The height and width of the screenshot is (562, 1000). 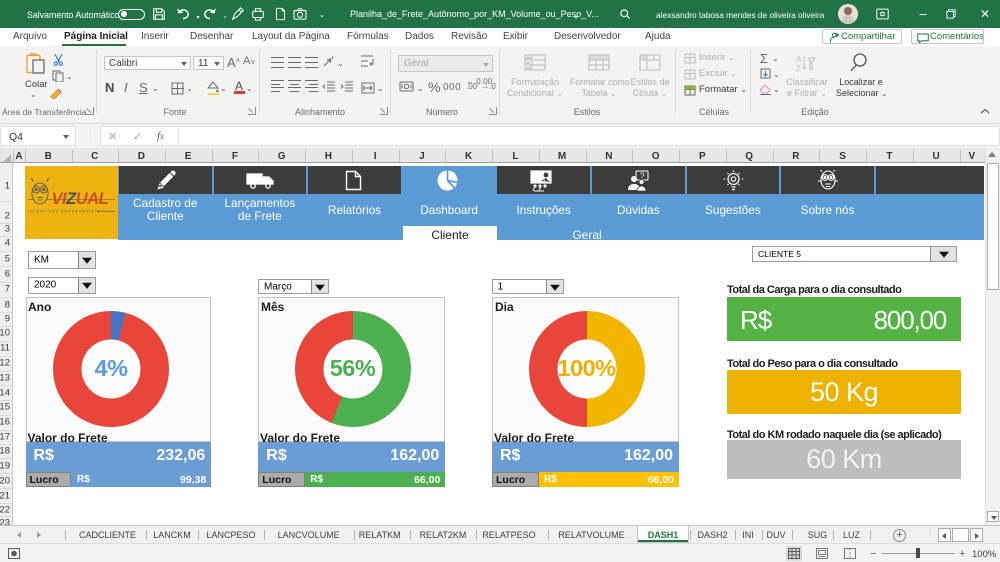 I want to click on svg-text: VIZUAL, so click(x=80, y=199).